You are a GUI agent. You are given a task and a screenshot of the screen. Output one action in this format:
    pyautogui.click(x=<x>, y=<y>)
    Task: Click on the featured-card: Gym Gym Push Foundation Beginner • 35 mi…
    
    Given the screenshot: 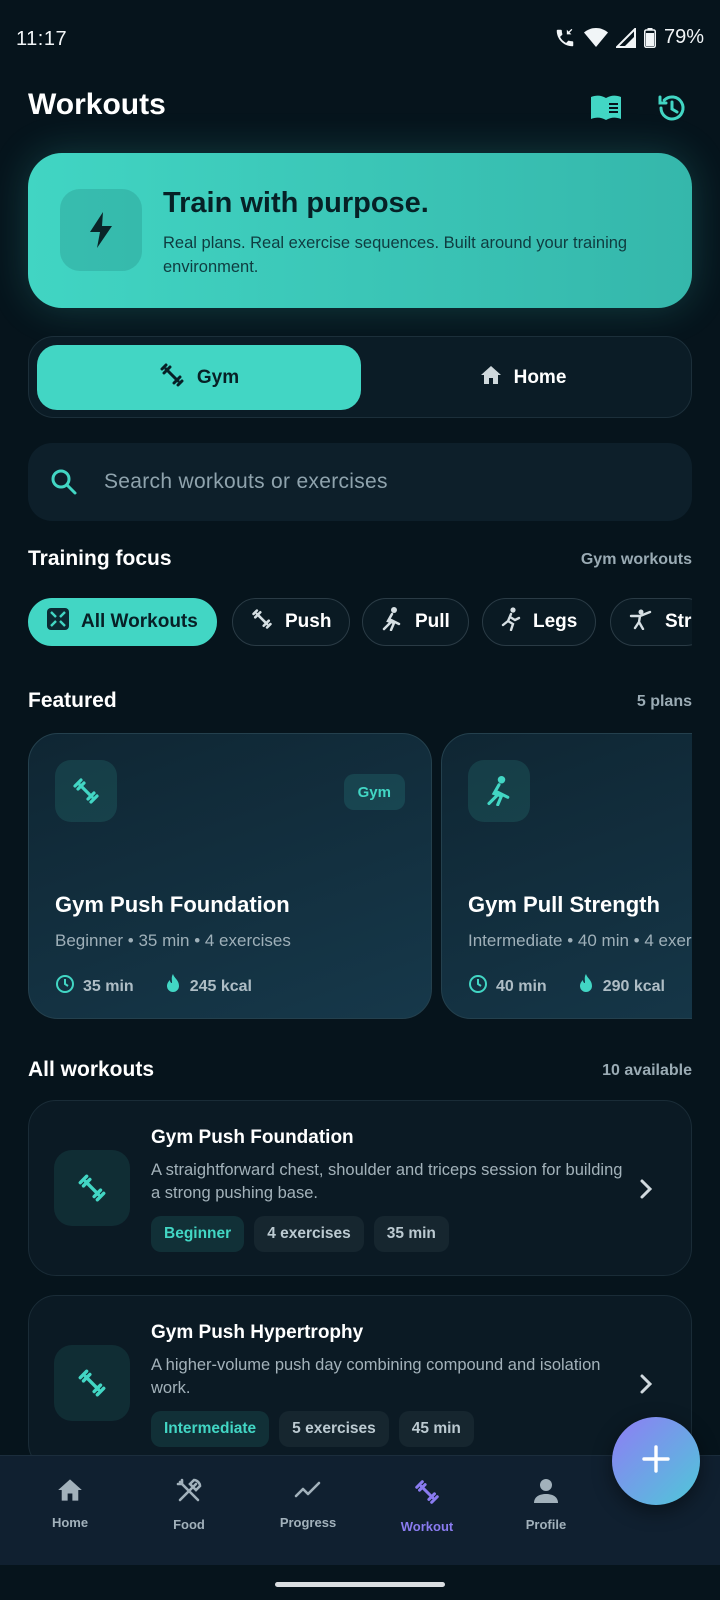 What is the action you would take?
    pyautogui.click(x=230, y=876)
    